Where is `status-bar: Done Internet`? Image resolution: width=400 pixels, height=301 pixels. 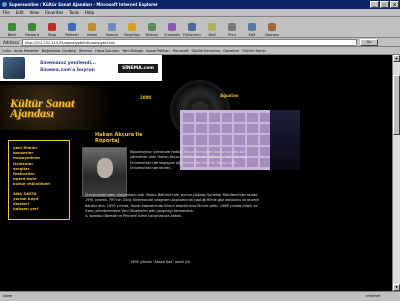
status-bar: Done Internet is located at coordinates (200, 295).